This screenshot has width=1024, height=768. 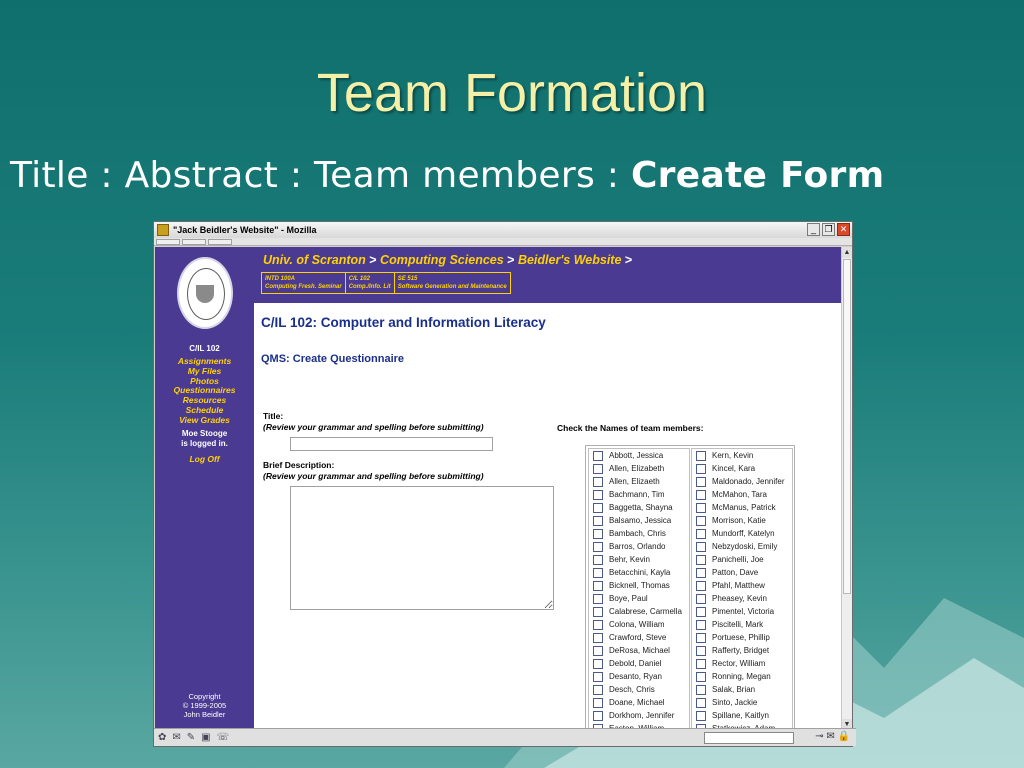 I want to click on team-member-row: Pimentel, Victoria, so click(x=742, y=611).